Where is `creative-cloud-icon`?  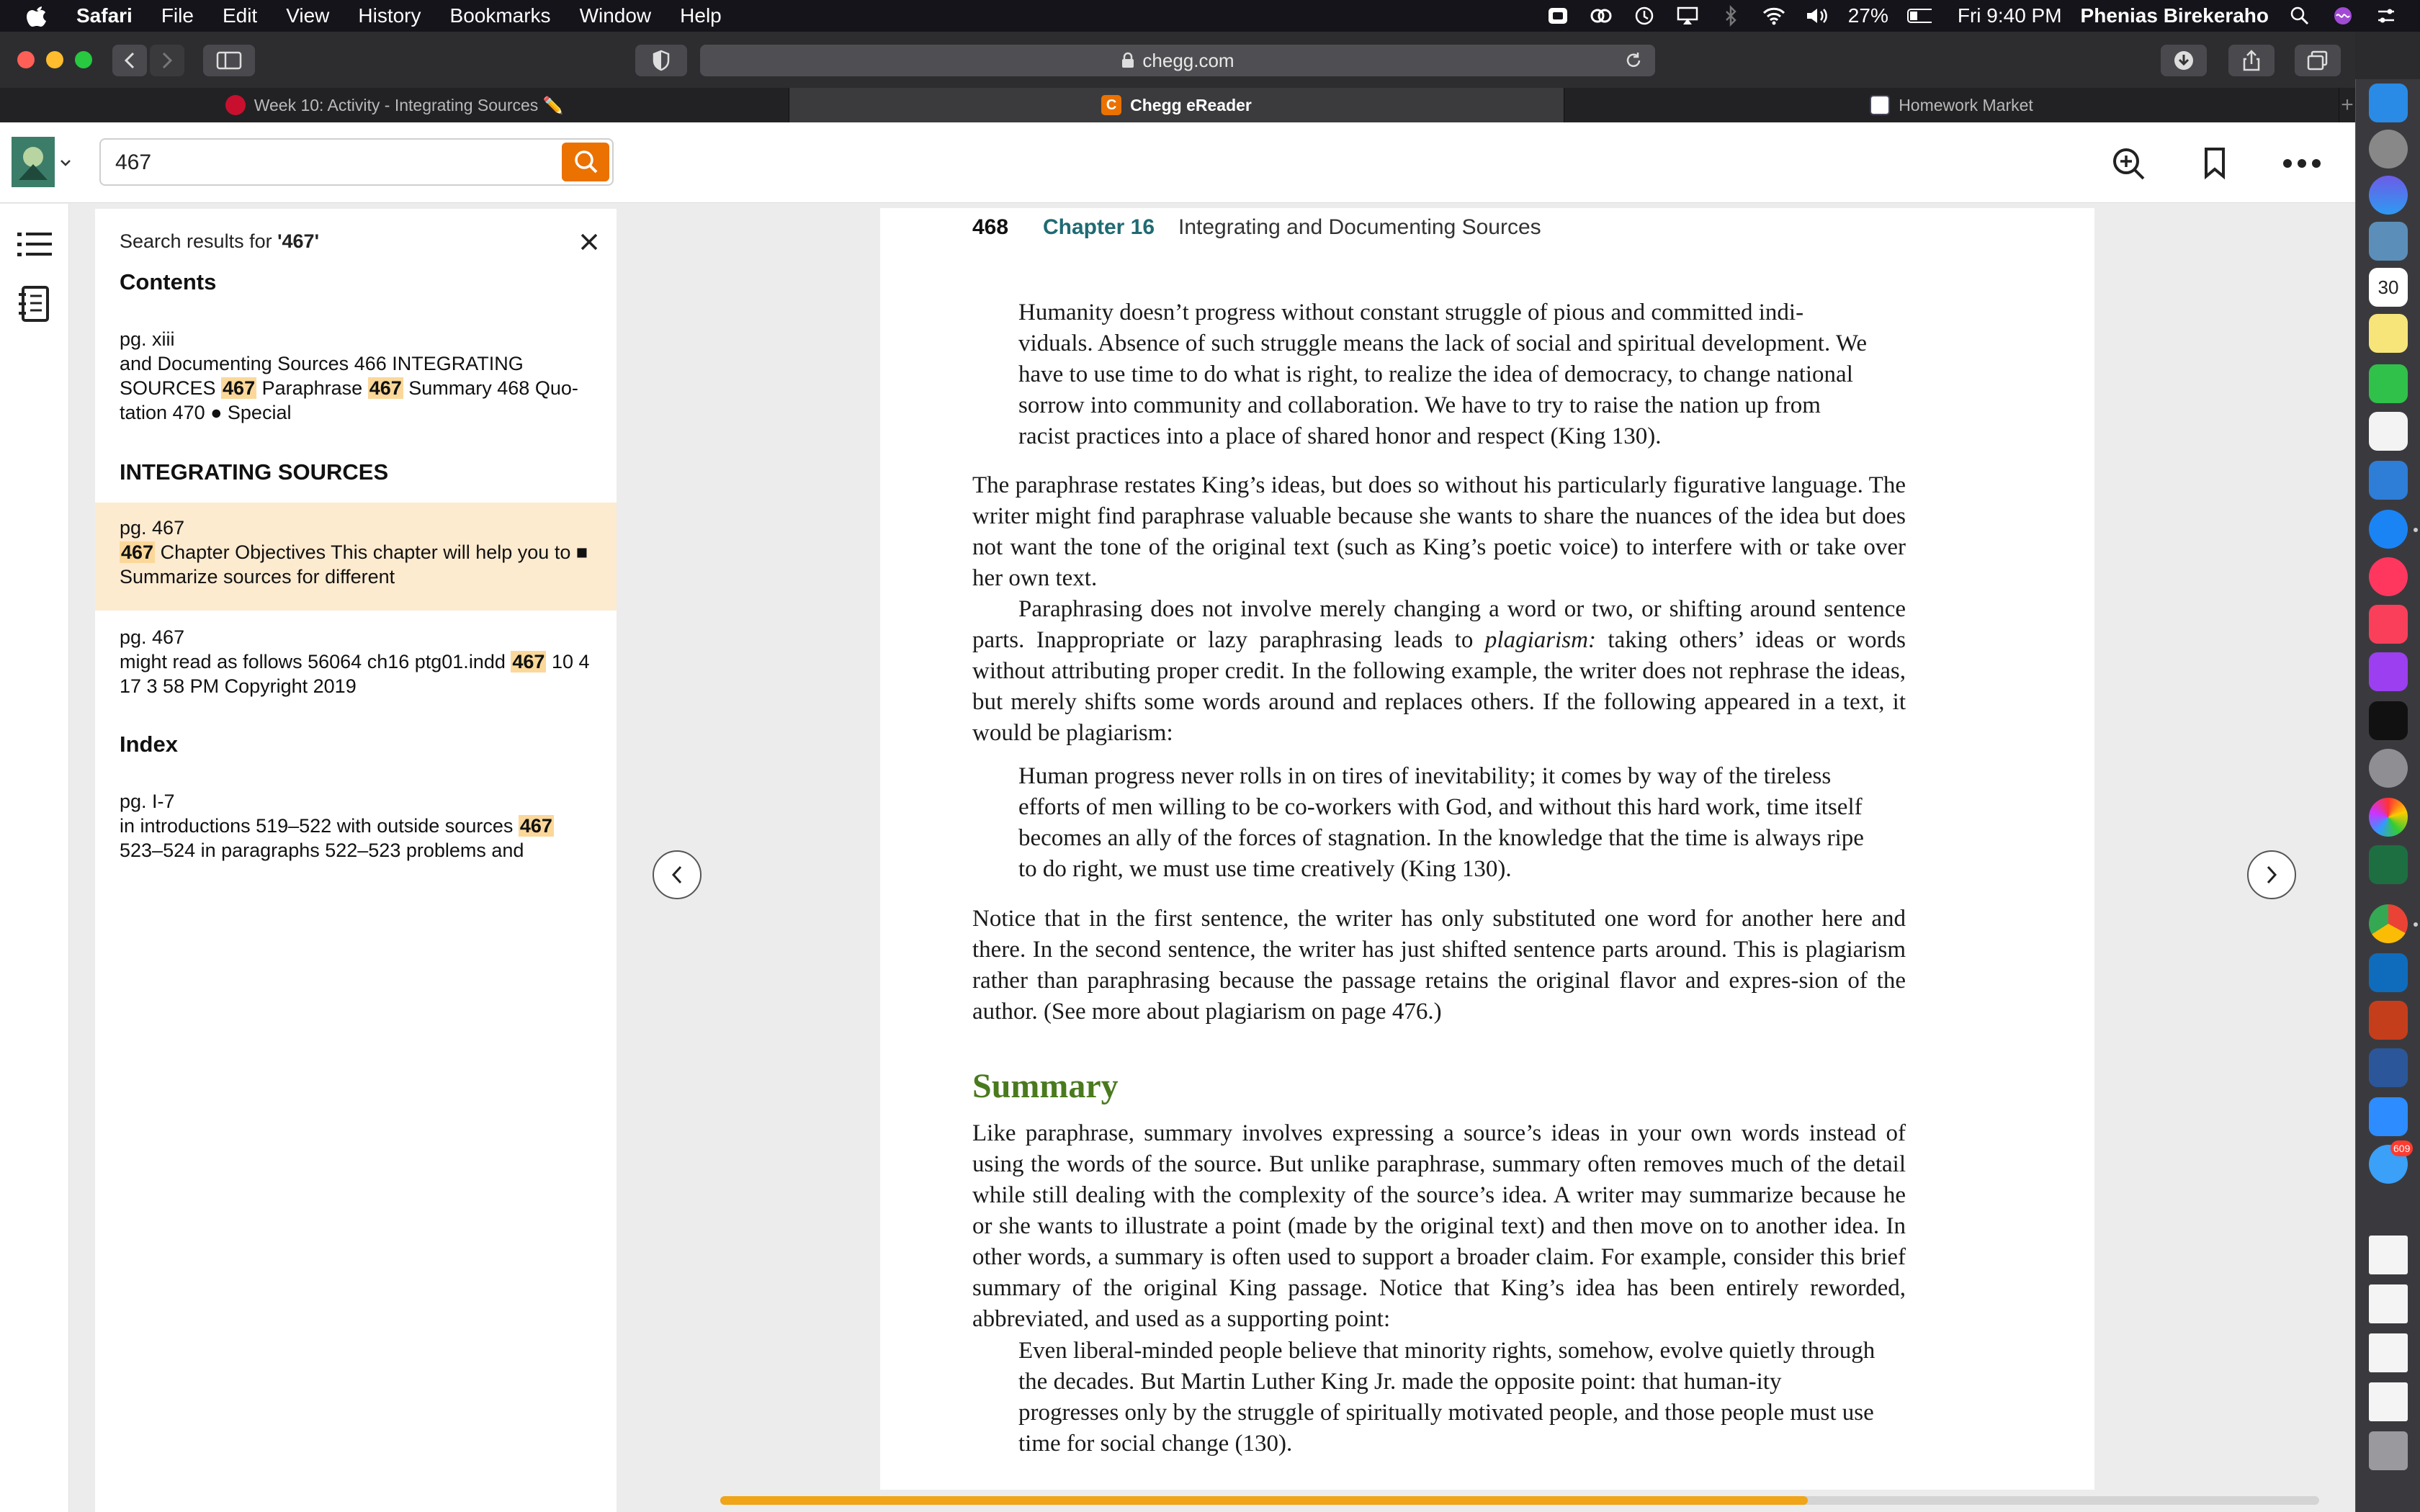
creative-cloud-icon is located at coordinates (1601, 16).